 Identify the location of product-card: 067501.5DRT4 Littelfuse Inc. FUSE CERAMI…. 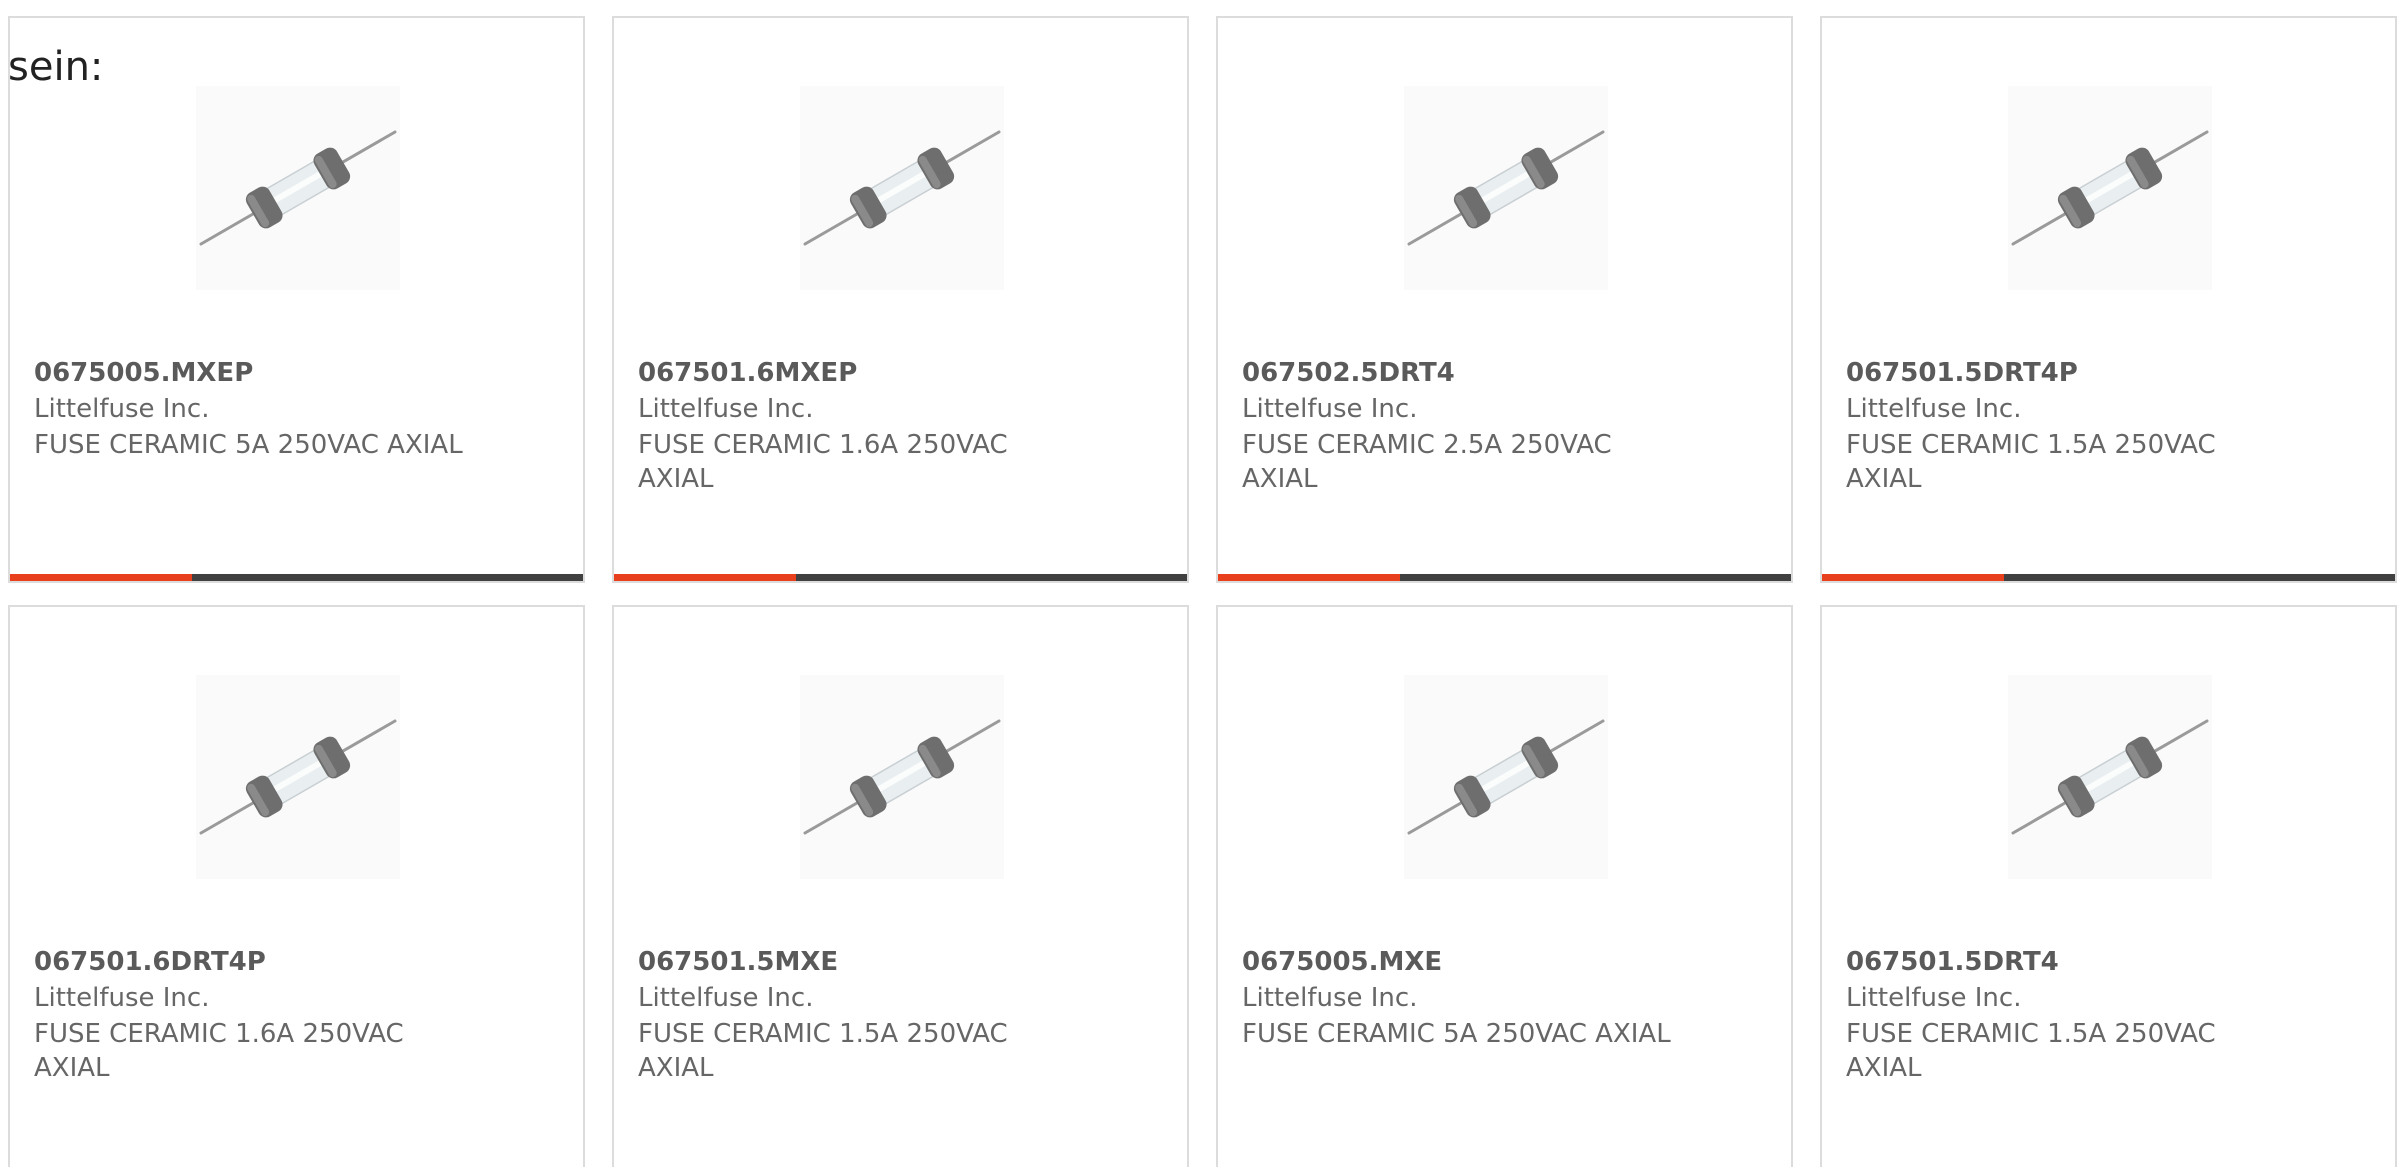
(2108, 886).